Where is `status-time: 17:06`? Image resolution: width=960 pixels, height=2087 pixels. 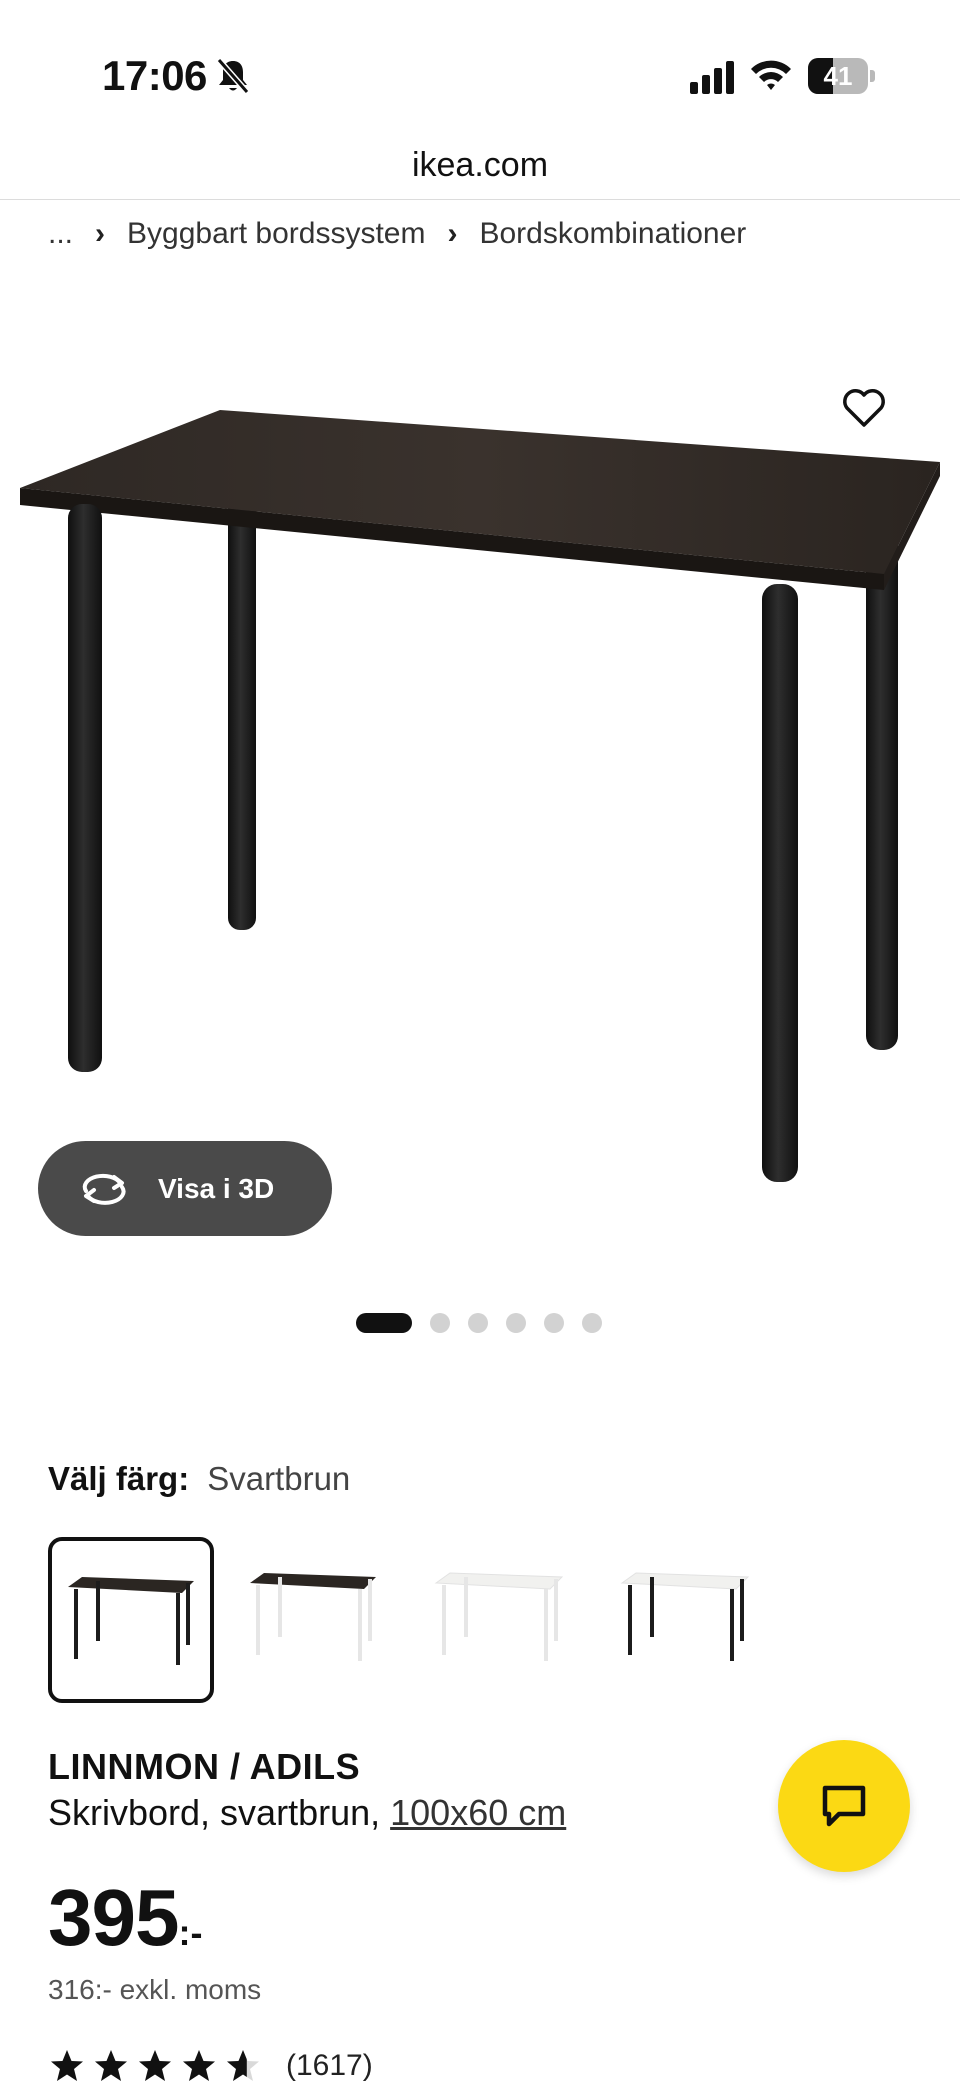 status-time: 17:06 is located at coordinates (154, 75).